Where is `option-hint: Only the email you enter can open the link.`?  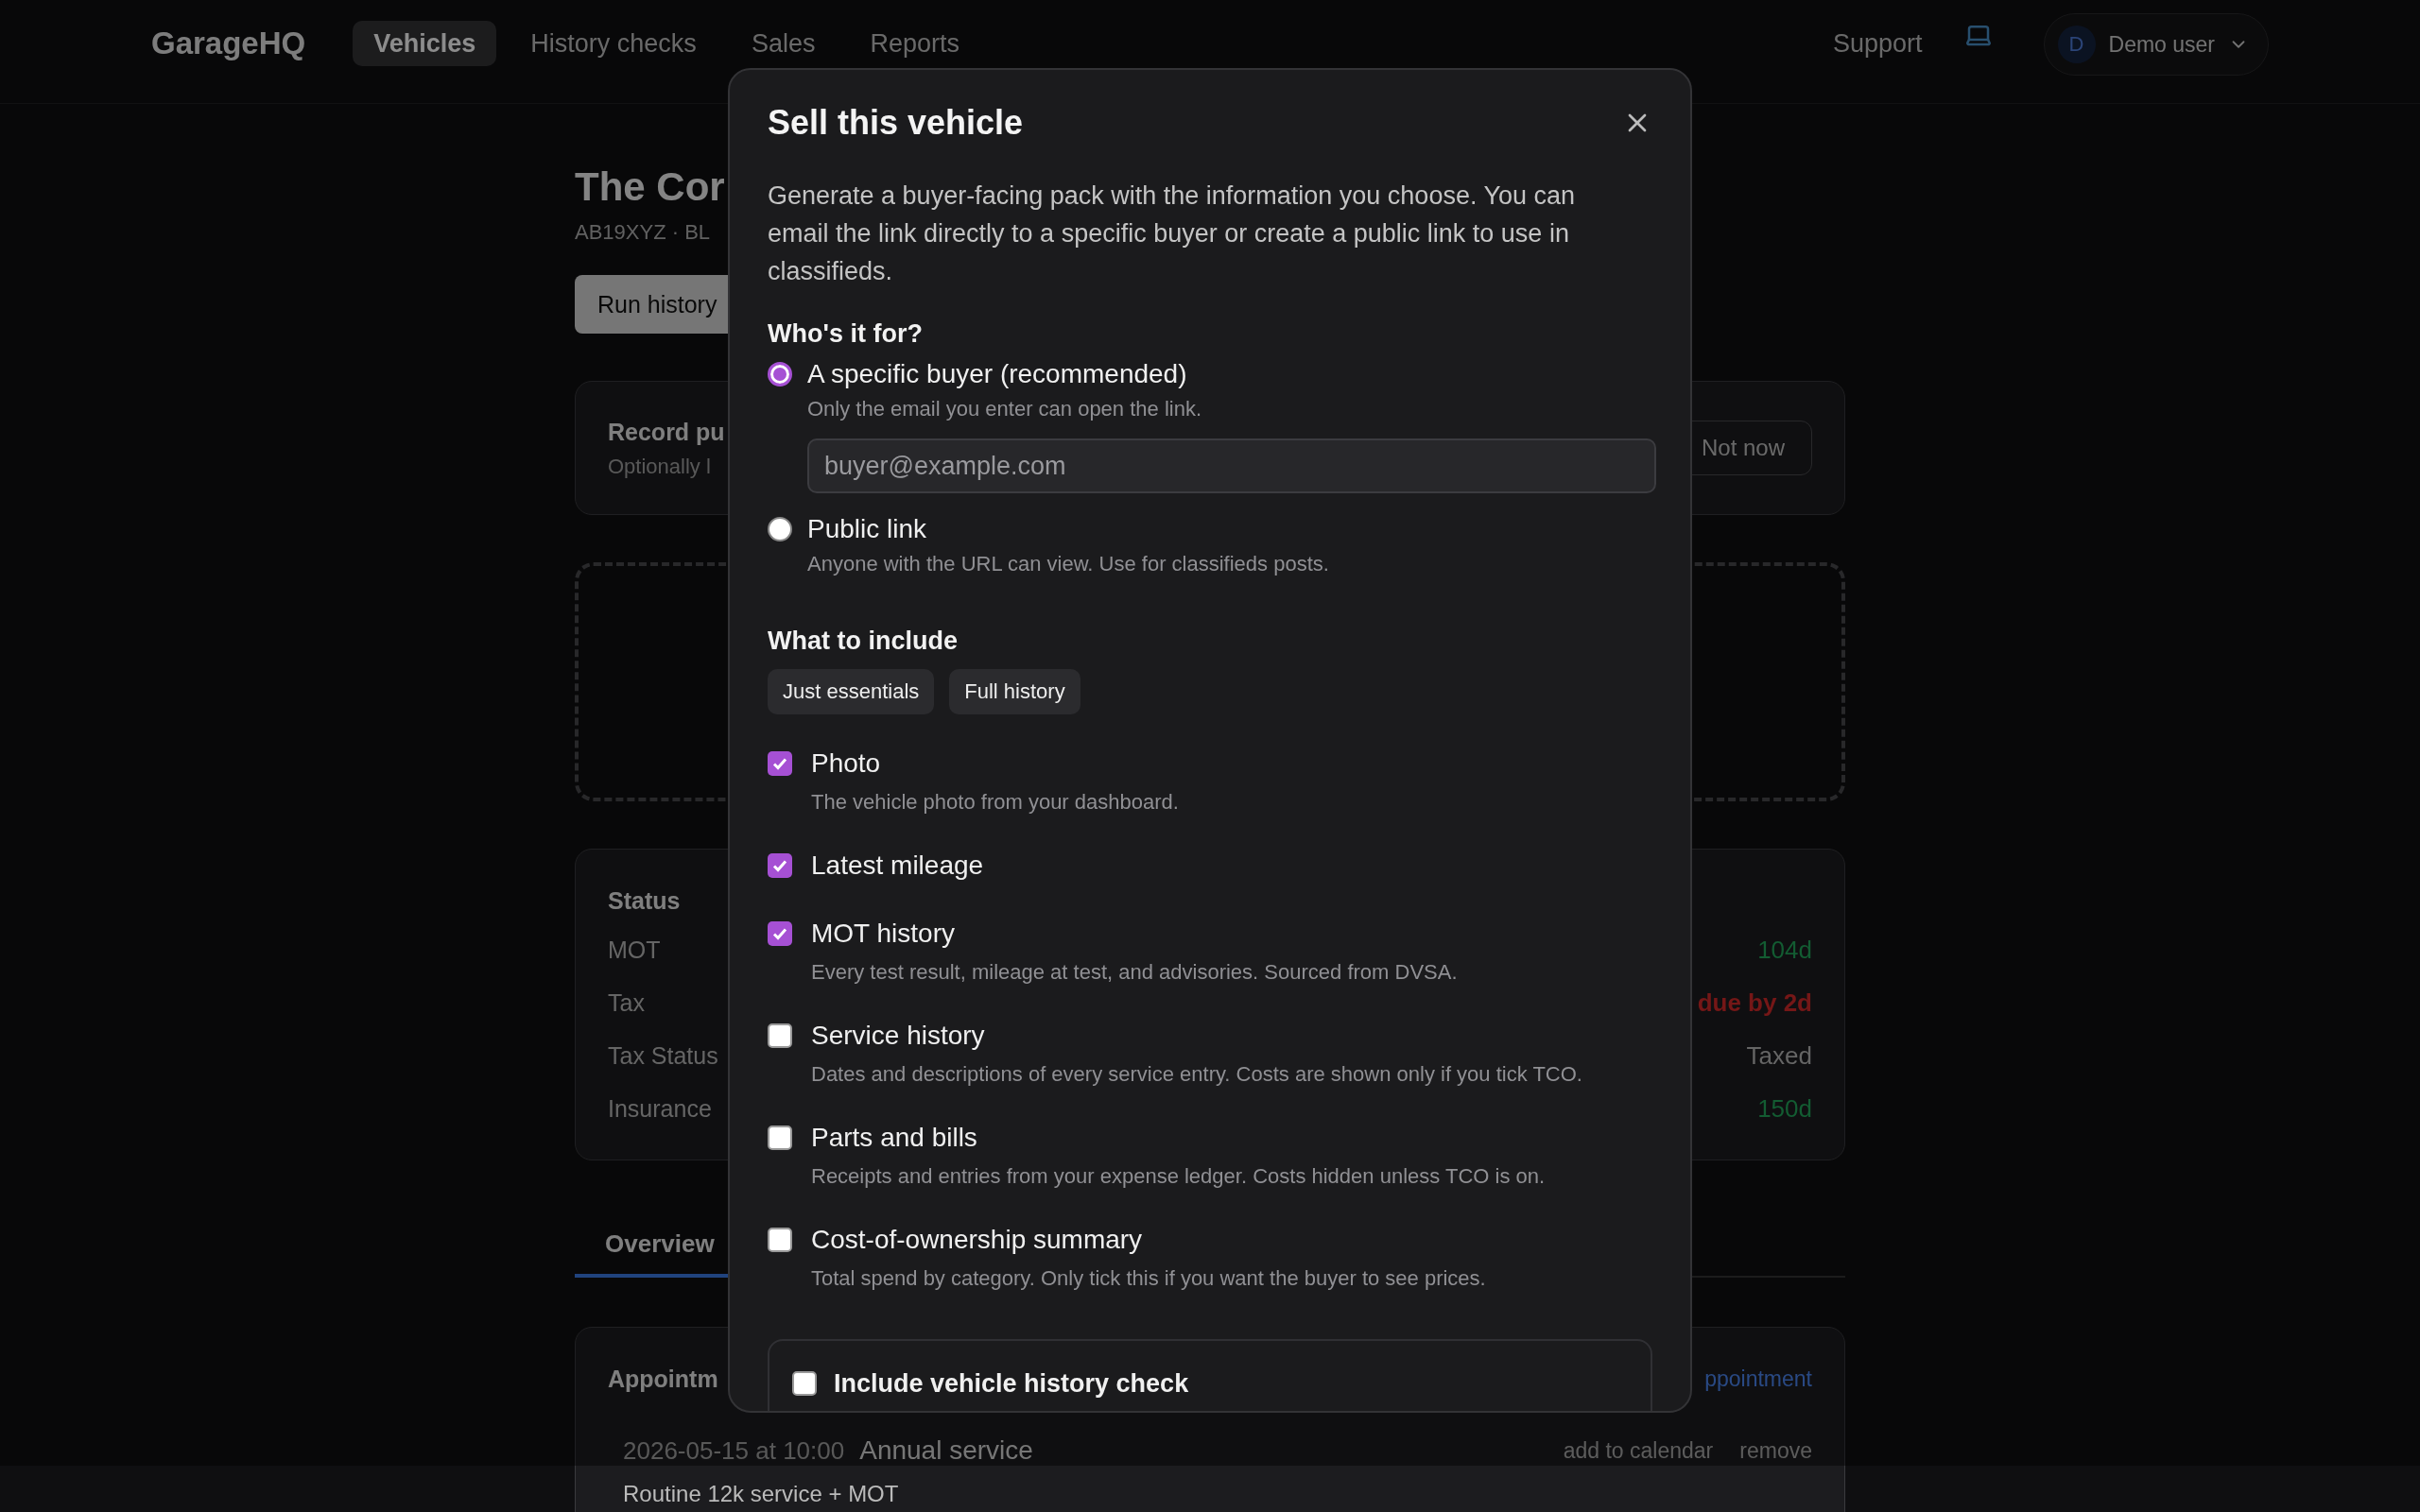 option-hint: Only the email you enter can open the link. is located at coordinates (1005, 409).